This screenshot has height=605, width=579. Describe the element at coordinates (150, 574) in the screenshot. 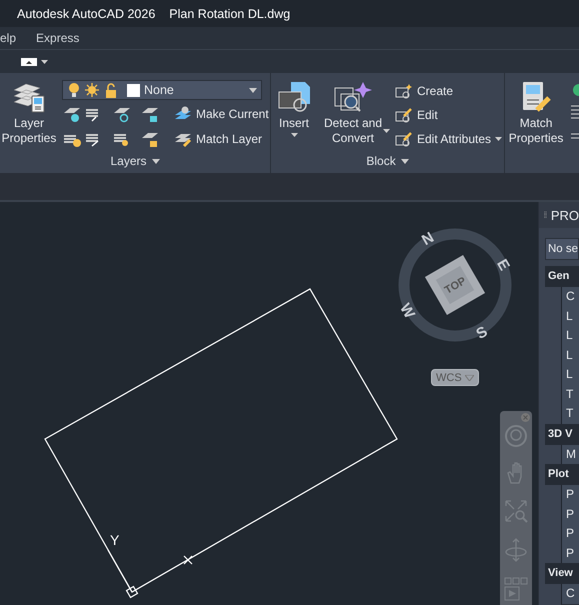

I see `ucs-icon` at that location.